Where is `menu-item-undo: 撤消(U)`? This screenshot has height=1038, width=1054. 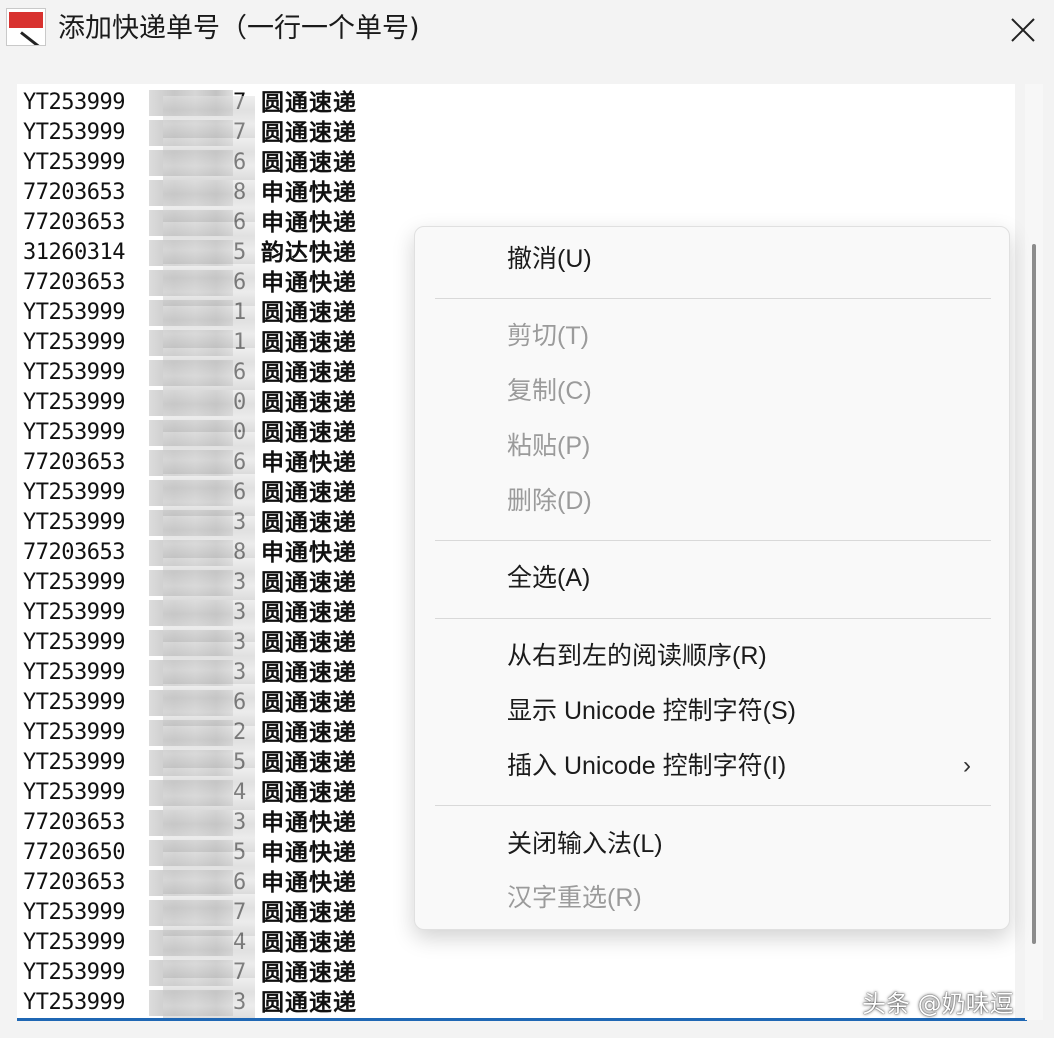 menu-item-undo: 撤消(U) is located at coordinates (549, 259).